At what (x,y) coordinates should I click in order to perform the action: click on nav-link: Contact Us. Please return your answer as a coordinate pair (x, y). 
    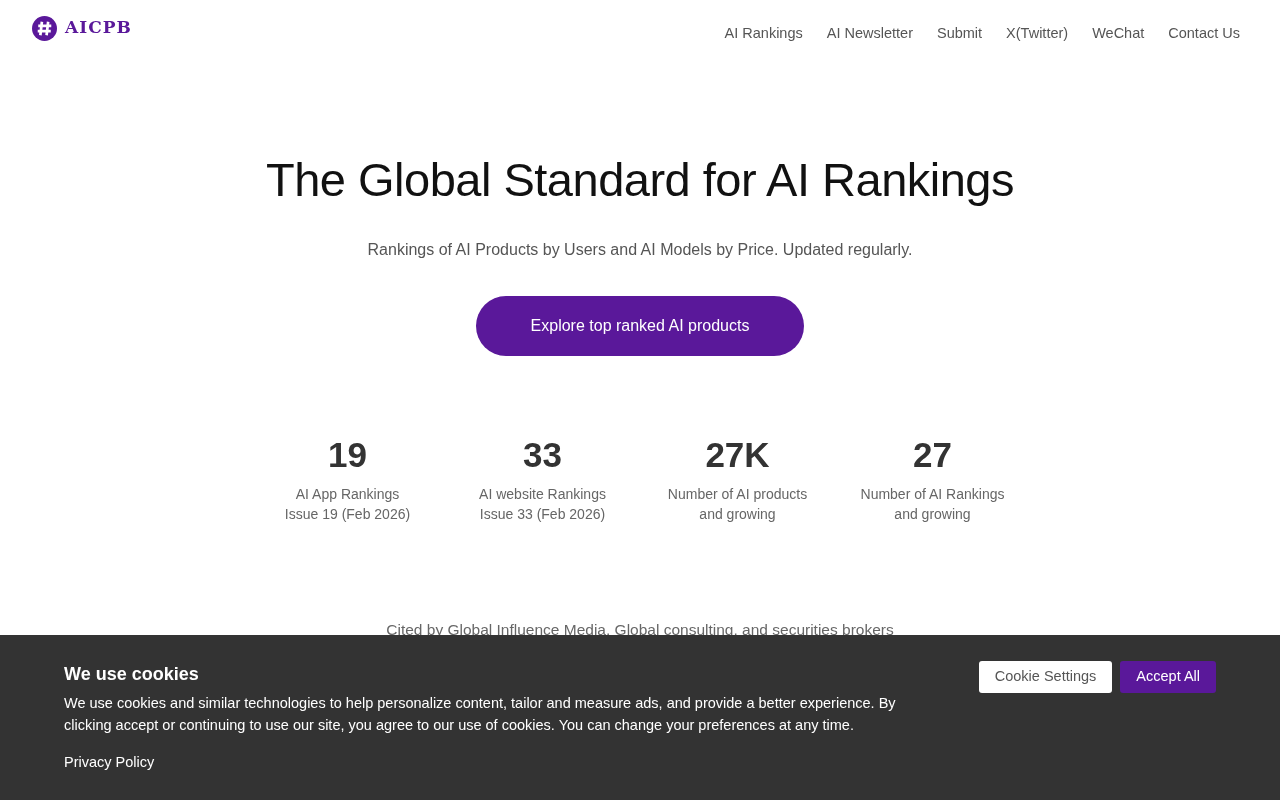
    Looking at the image, I should click on (1204, 34).